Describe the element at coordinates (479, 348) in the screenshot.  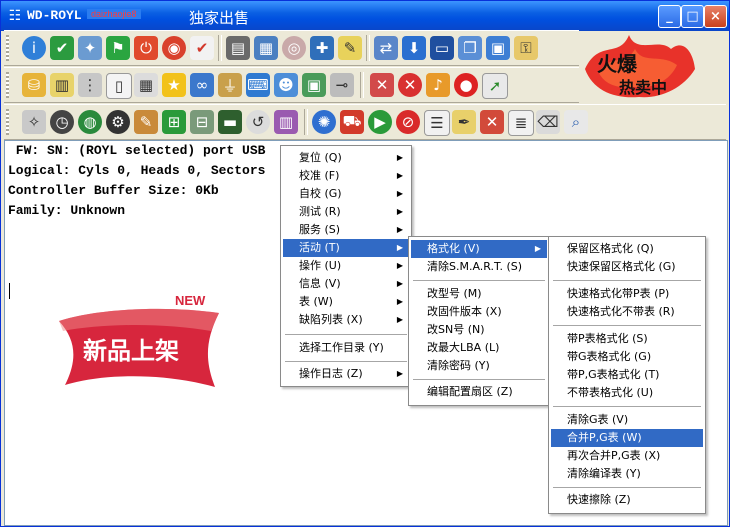
I see `menu-item-change-max-lba: 改最大LBA (L)` at that location.